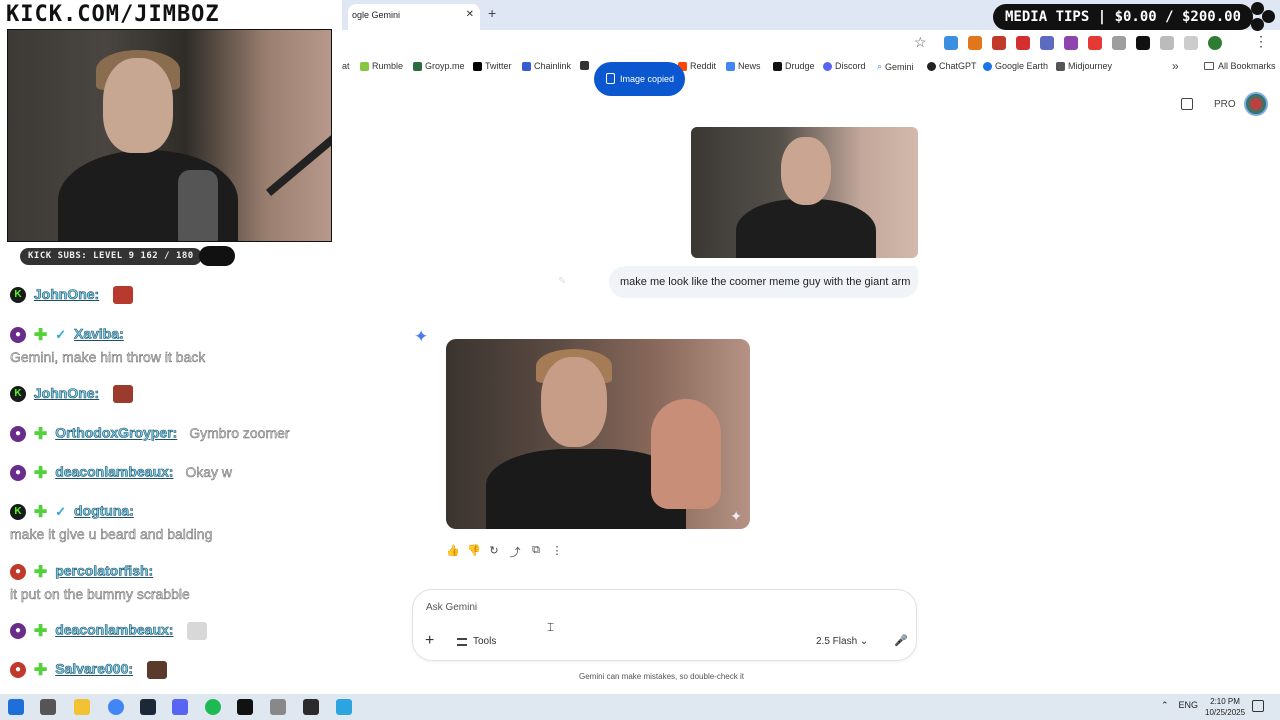 This screenshot has width=1280, height=720. Describe the element at coordinates (82, 707) in the screenshot. I see `file-explorer-icon` at that location.